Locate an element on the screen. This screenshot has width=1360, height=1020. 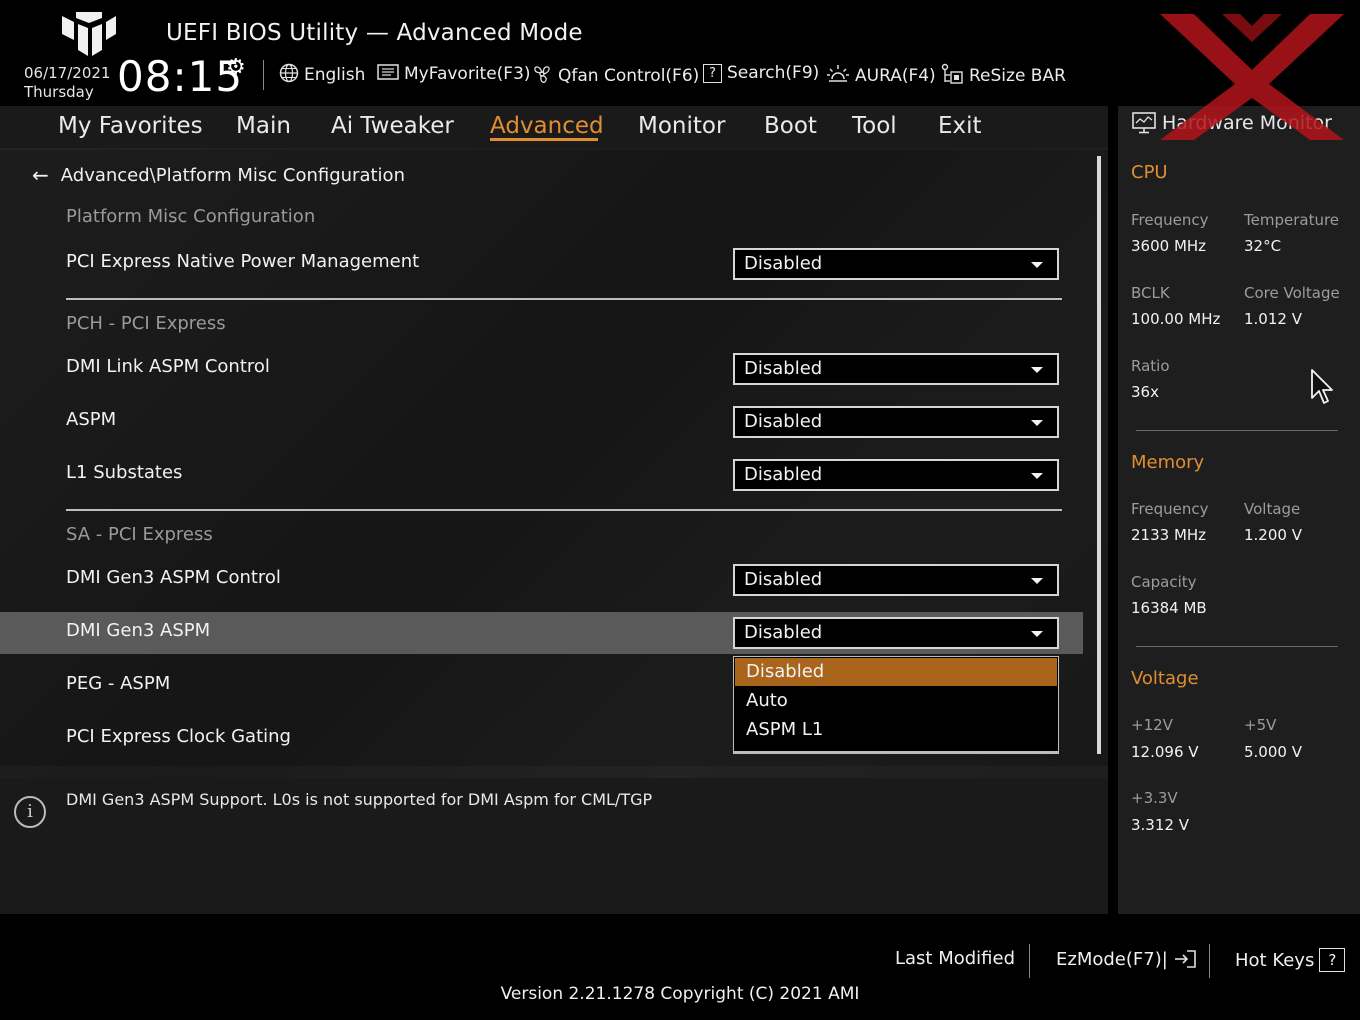
language-label: English is located at coordinates (335, 75).